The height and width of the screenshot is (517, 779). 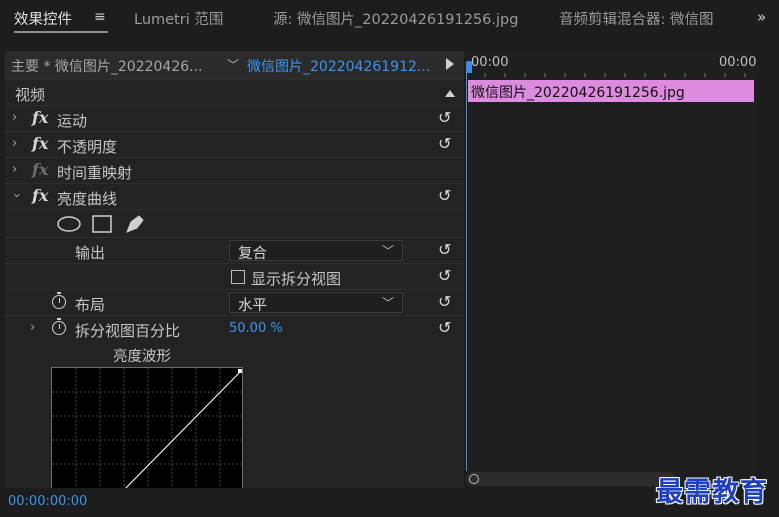 I want to click on watermark-logo: 最需教育, so click(x=712, y=492).